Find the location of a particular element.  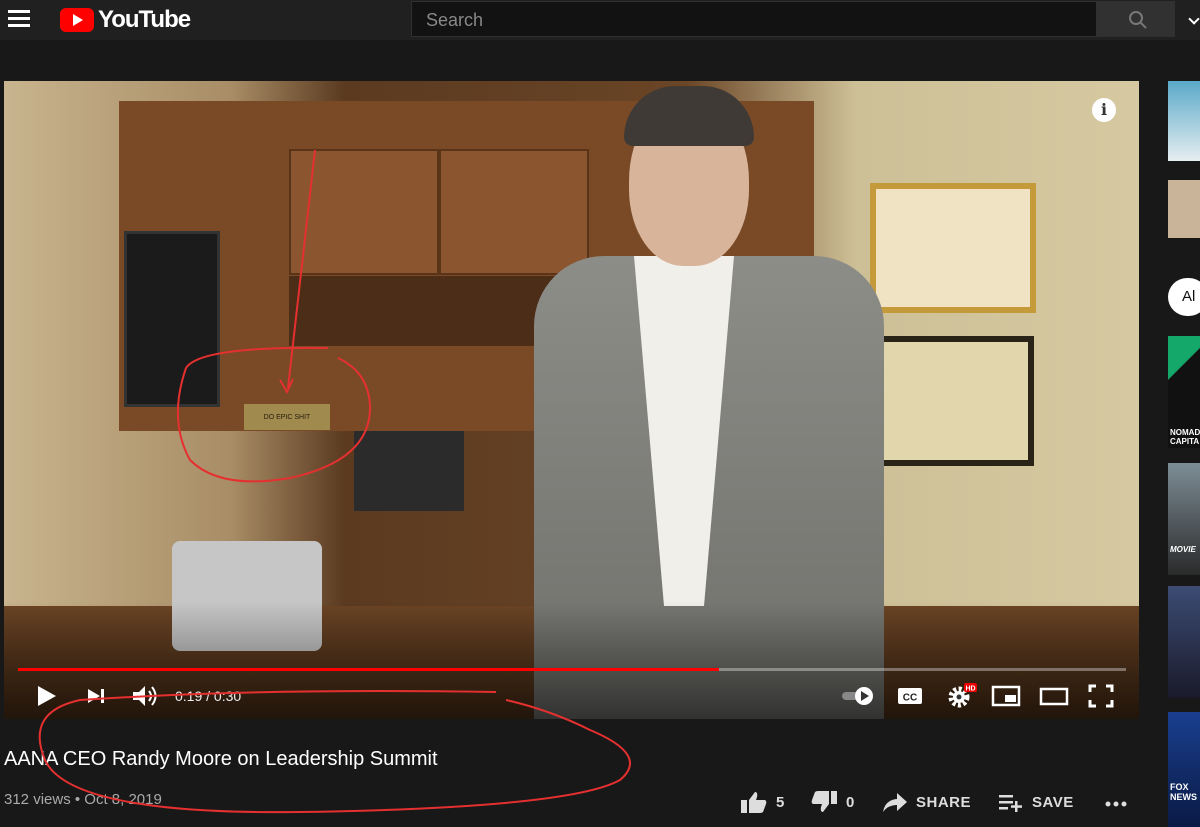

miniplayer-icon is located at coordinates (1006, 696).